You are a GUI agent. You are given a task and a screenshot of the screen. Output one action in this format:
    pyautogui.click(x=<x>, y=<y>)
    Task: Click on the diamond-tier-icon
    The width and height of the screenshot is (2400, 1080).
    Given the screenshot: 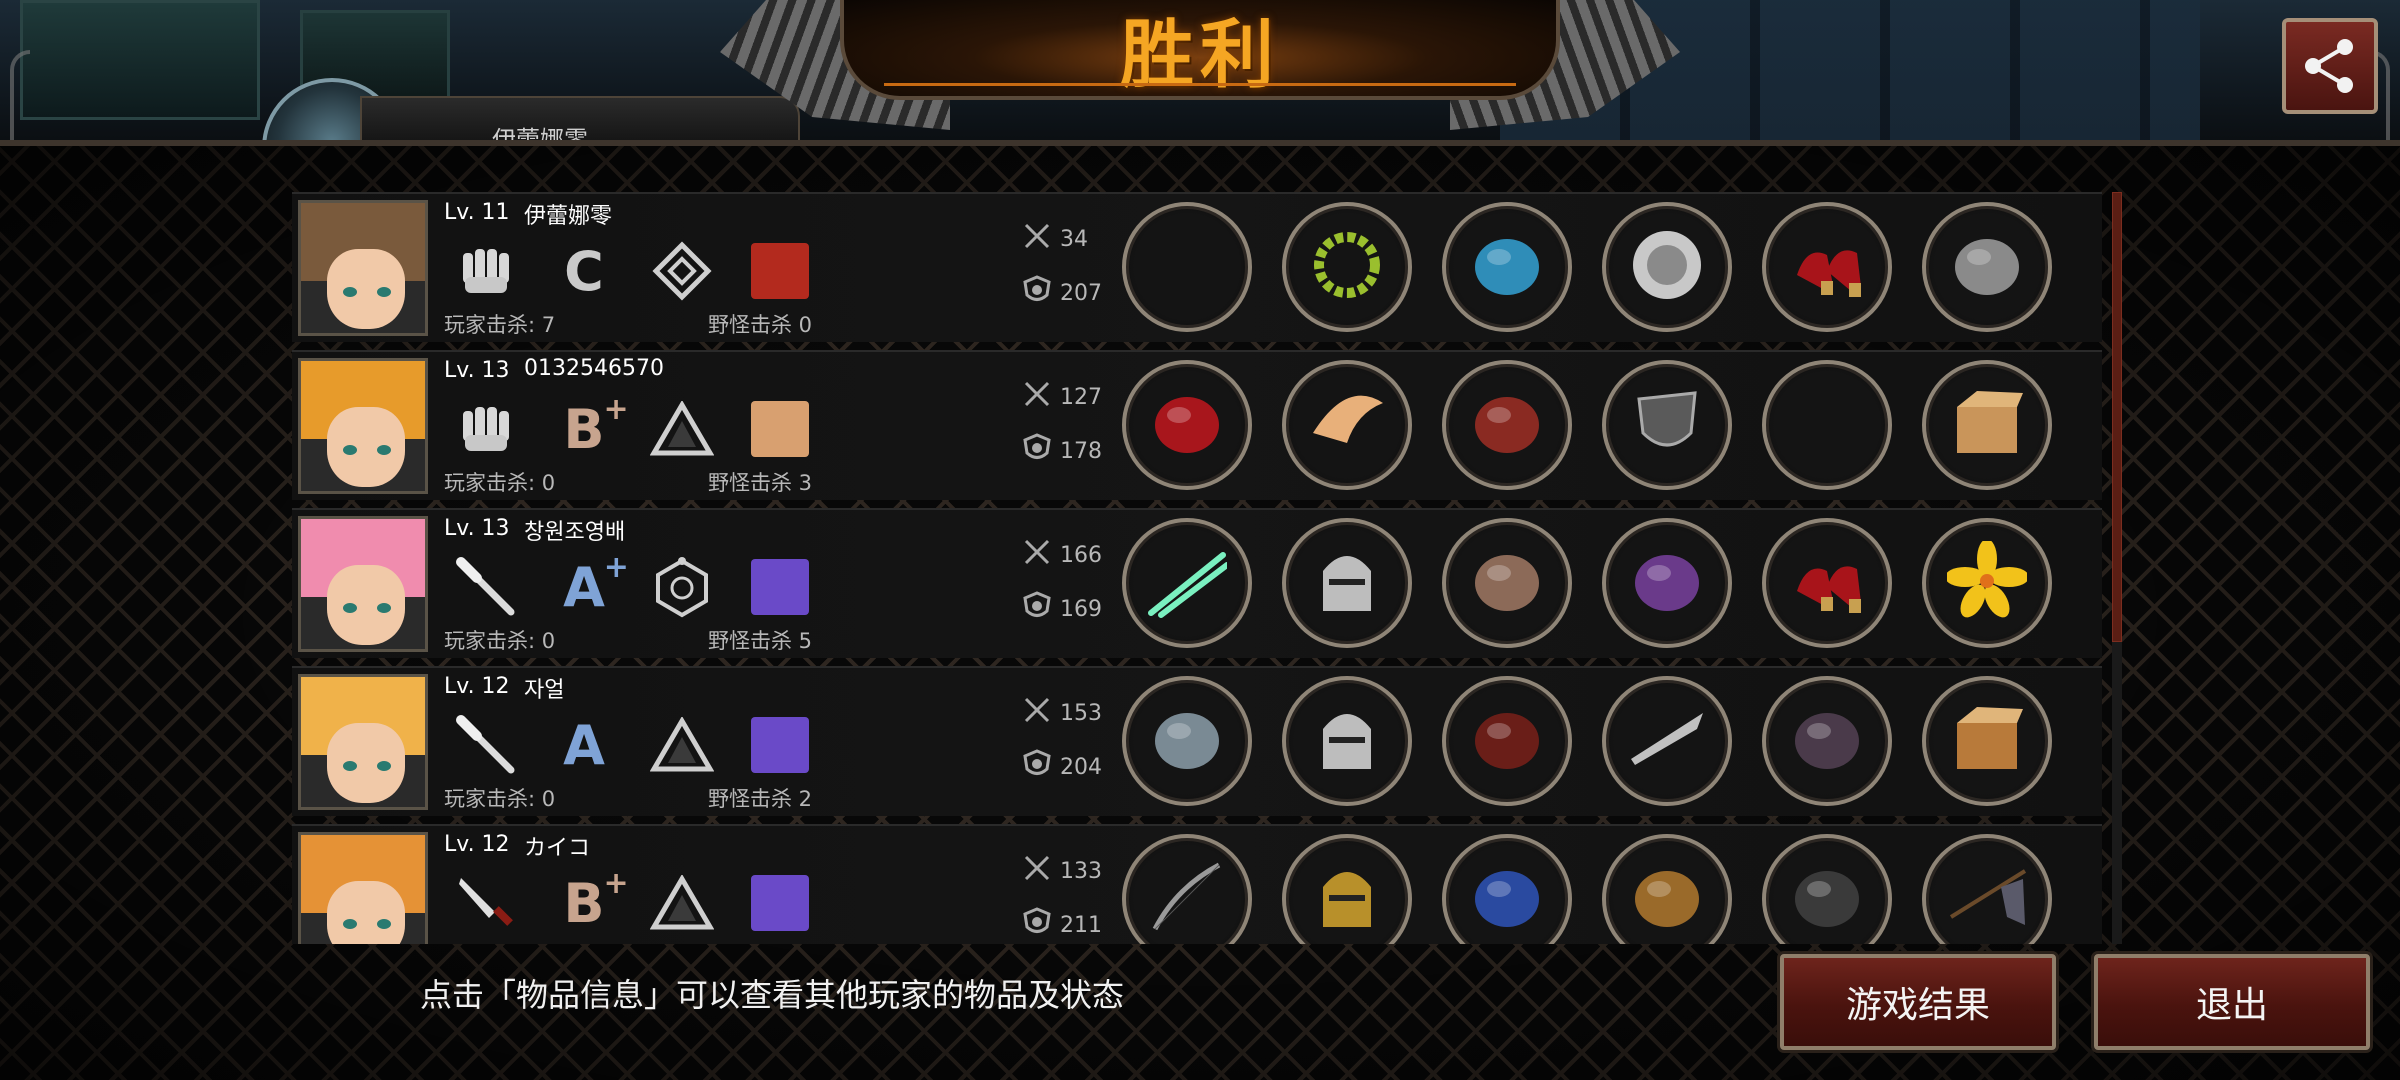 What is the action you would take?
    pyautogui.click(x=682, y=271)
    